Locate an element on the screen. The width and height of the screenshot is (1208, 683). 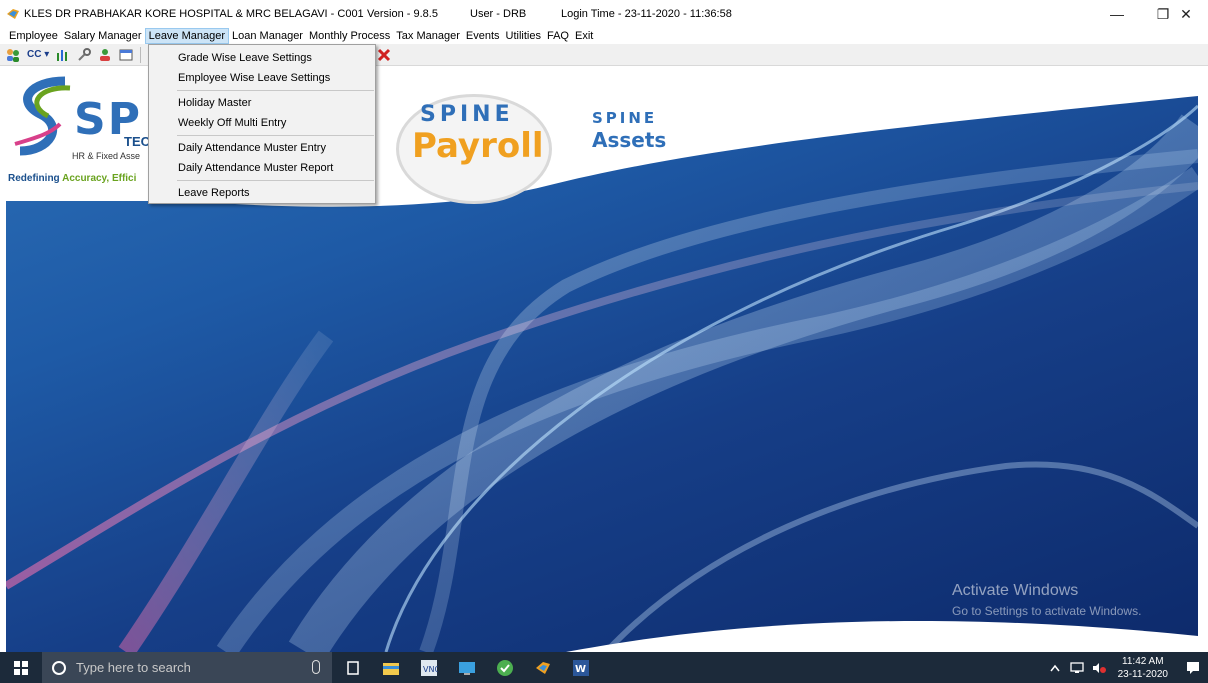
minimize-button: — is located at coordinates (1117, 14).